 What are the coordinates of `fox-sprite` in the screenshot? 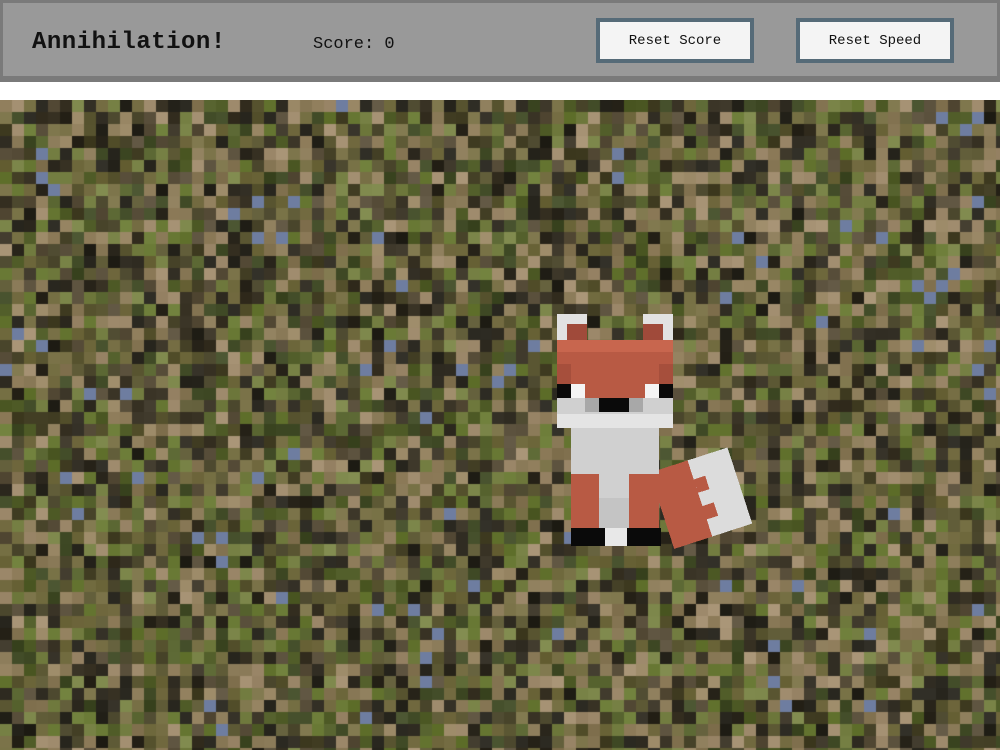 It's located at (656, 430).